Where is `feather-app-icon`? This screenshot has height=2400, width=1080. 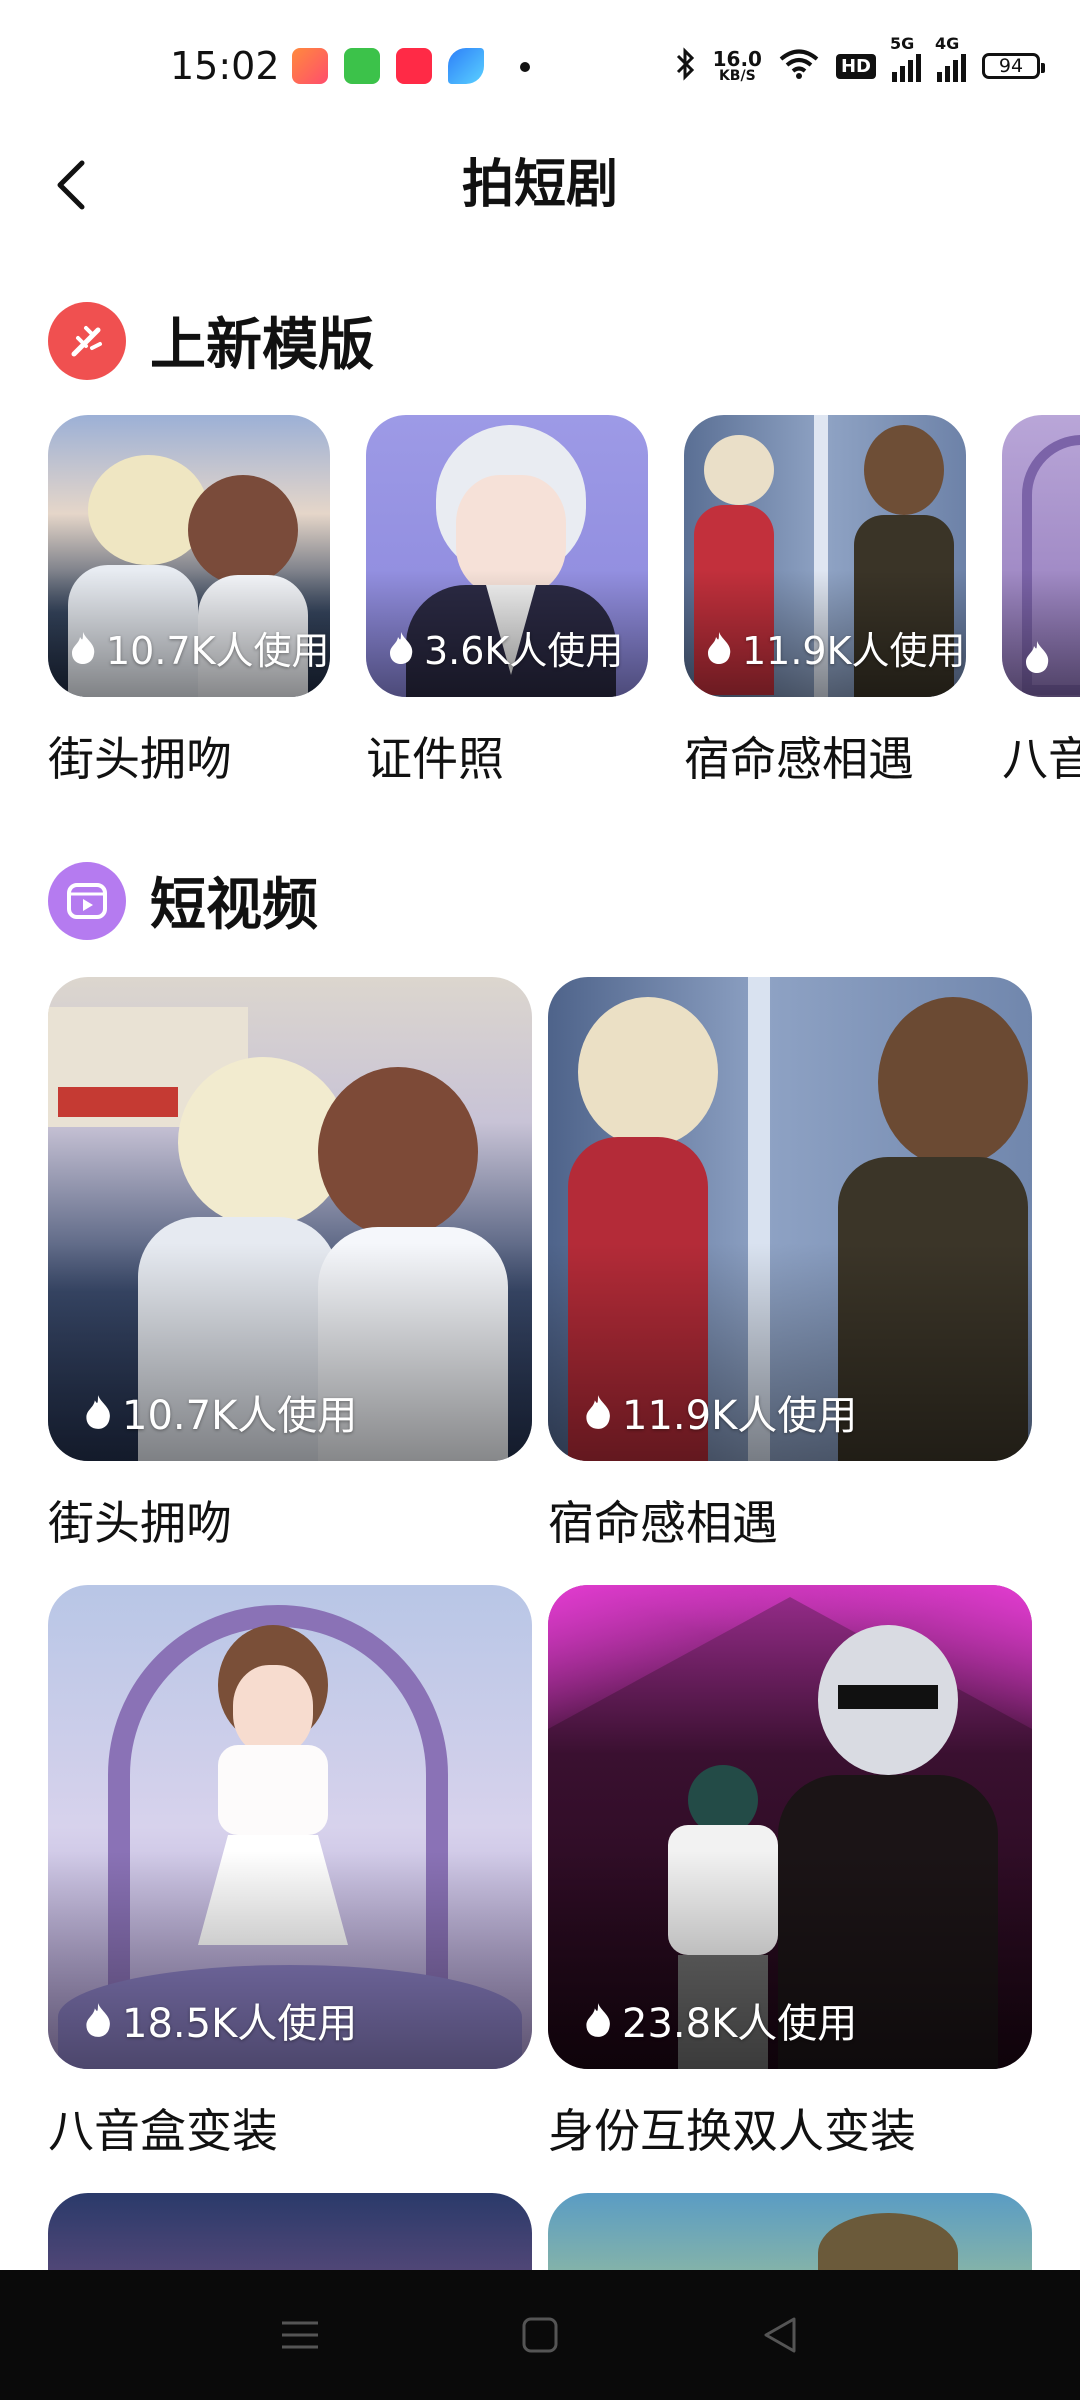 feather-app-icon is located at coordinates (466, 66).